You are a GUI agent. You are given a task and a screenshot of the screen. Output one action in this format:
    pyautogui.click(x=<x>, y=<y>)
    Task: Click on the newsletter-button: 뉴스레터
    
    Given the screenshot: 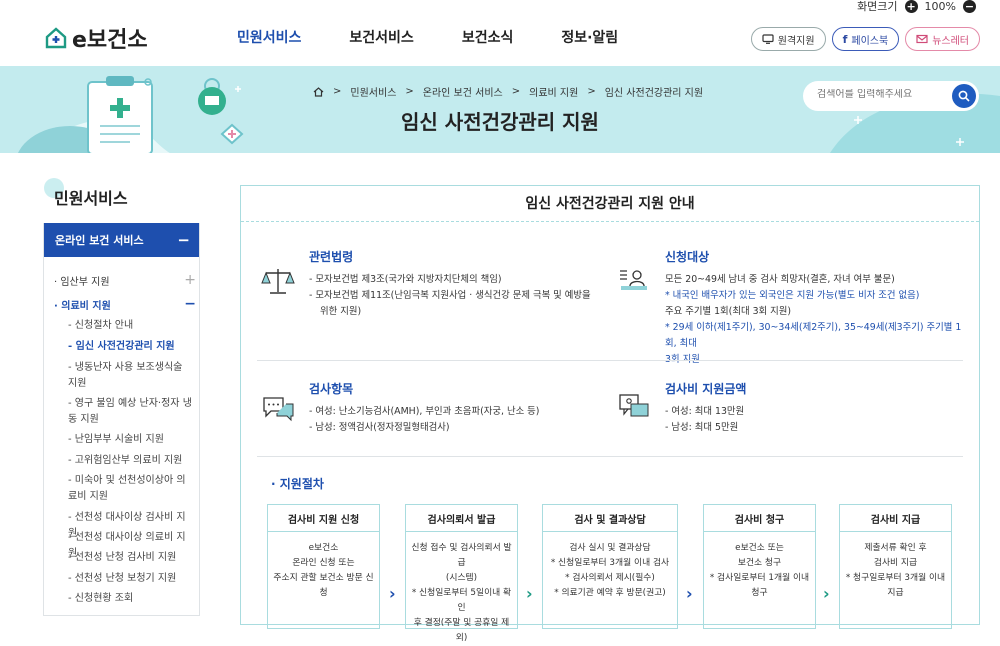 What is the action you would take?
    pyautogui.click(x=942, y=39)
    